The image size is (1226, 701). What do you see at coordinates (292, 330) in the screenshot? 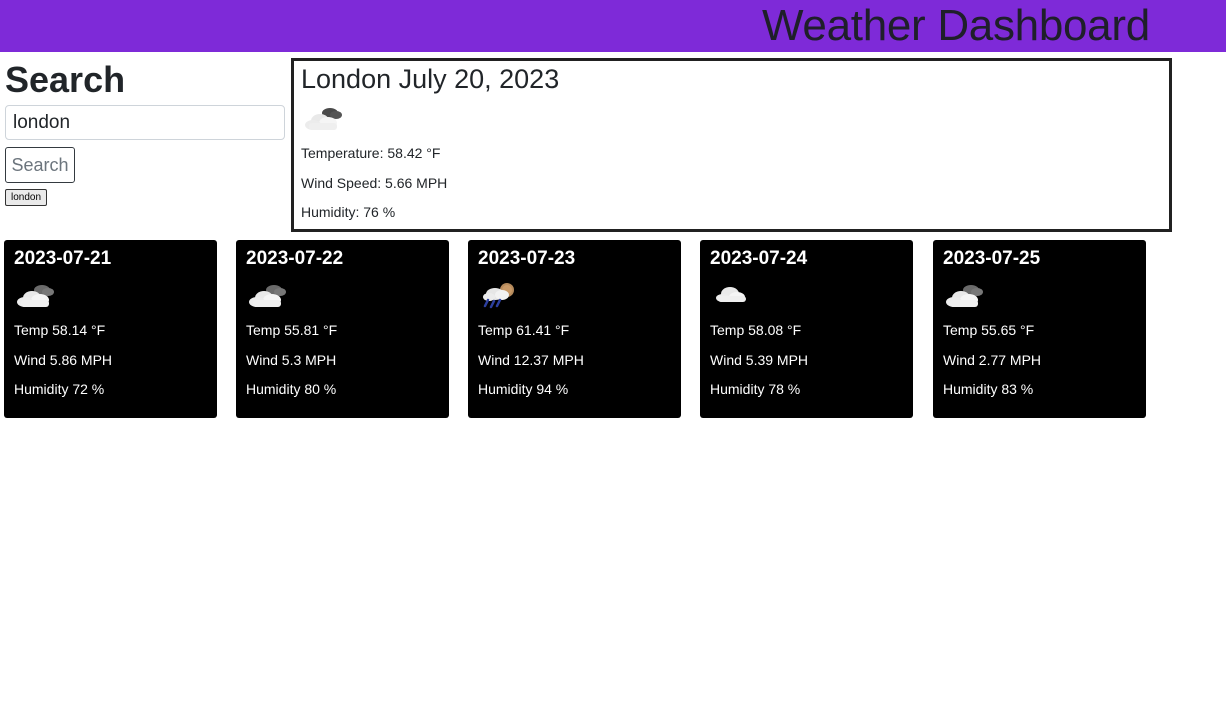
I see `forecast-temp: Temp 55.81 °F` at bounding box center [292, 330].